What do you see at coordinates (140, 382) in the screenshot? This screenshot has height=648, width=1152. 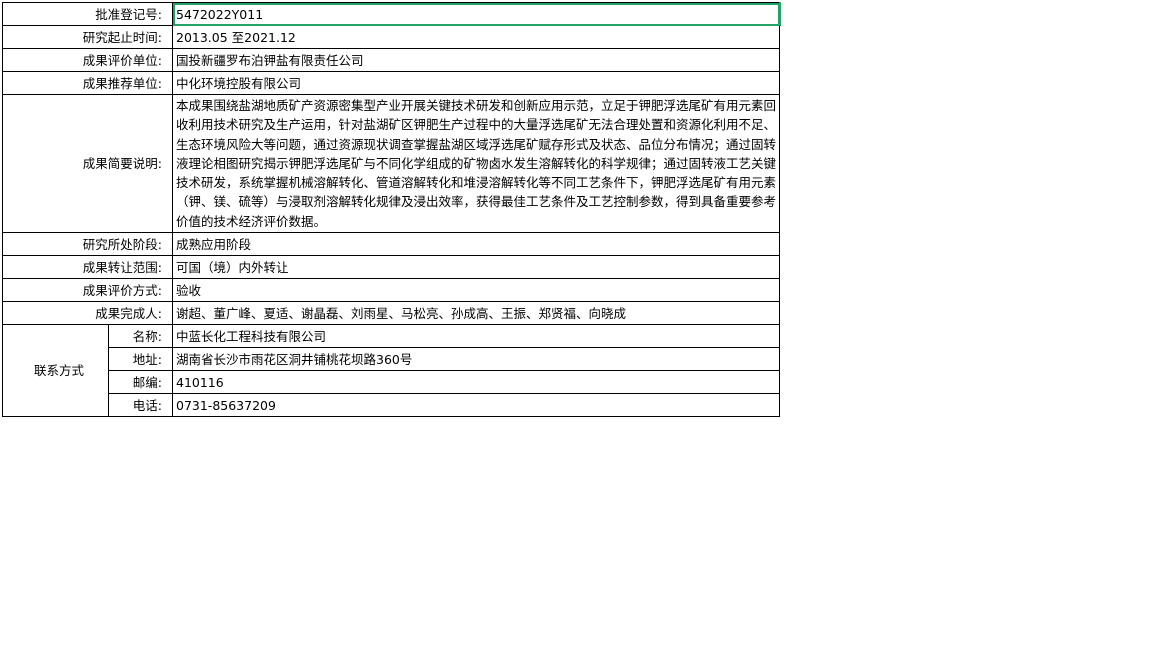 I see `contact-postcode-label: 邮编:` at bounding box center [140, 382].